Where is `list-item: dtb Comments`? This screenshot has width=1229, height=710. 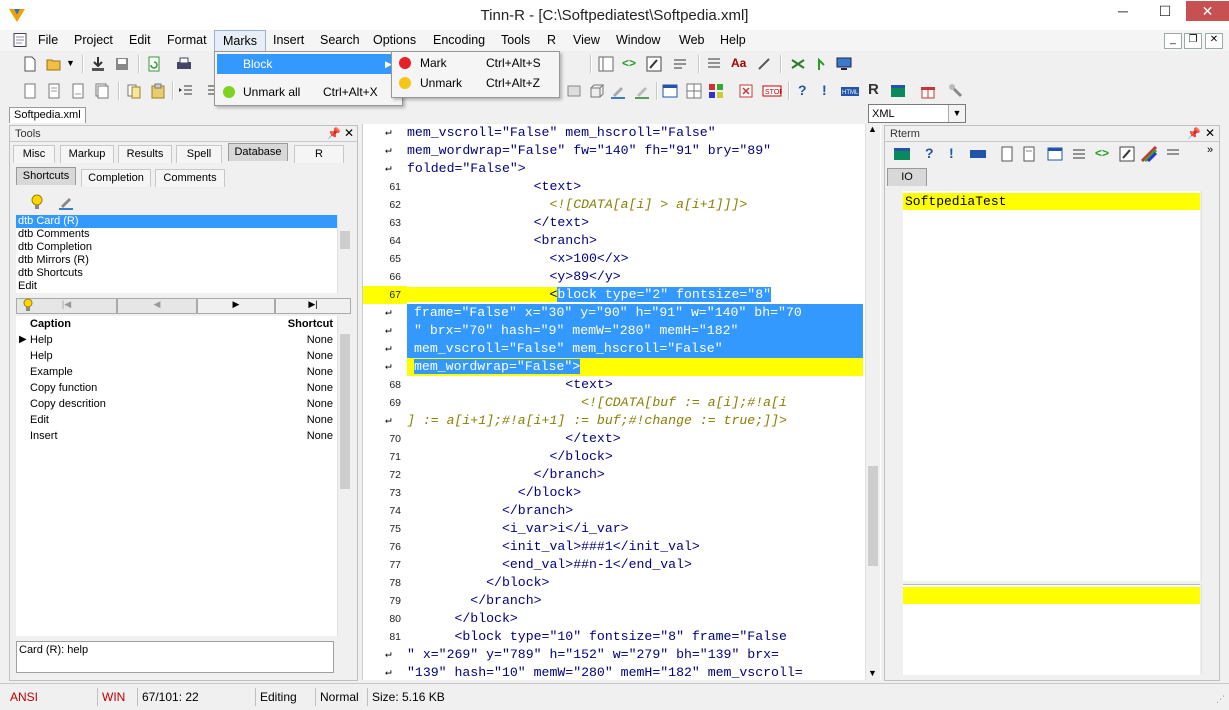 list-item: dtb Comments is located at coordinates (183, 234).